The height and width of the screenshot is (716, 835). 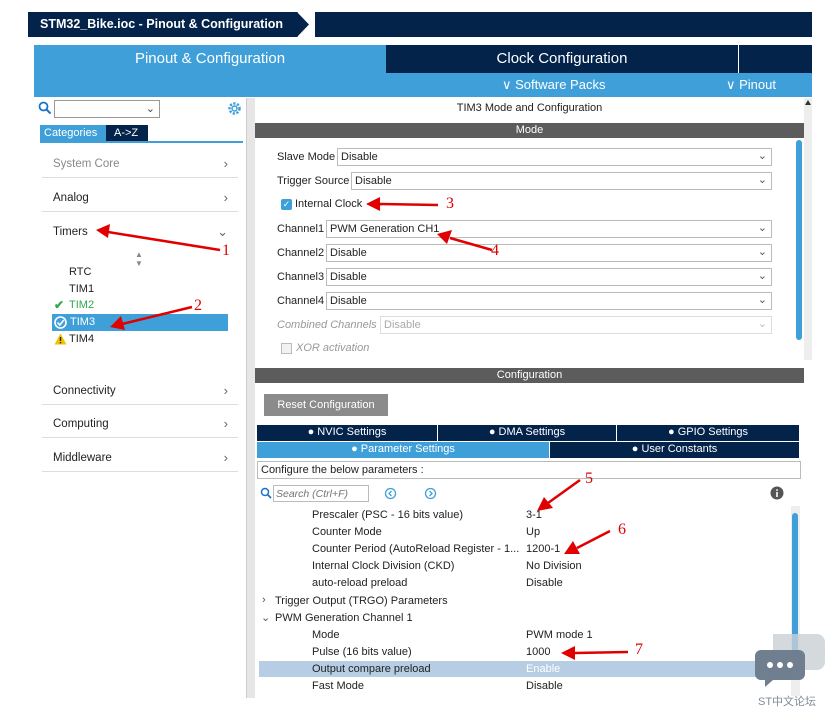 I want to click on chat-bubble-icon, so click(x=790, y=660).